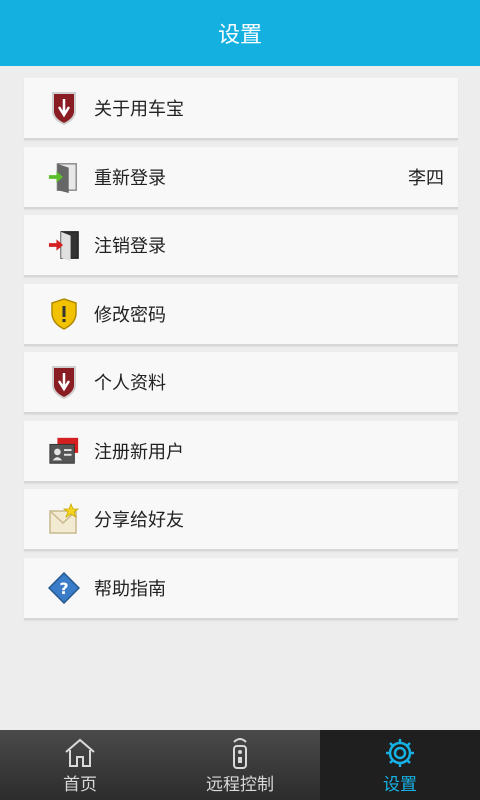 The image size is (480, 800). I want to click on bottom-tab-bar: 首页 远程控制 设置, so click(240, 765).